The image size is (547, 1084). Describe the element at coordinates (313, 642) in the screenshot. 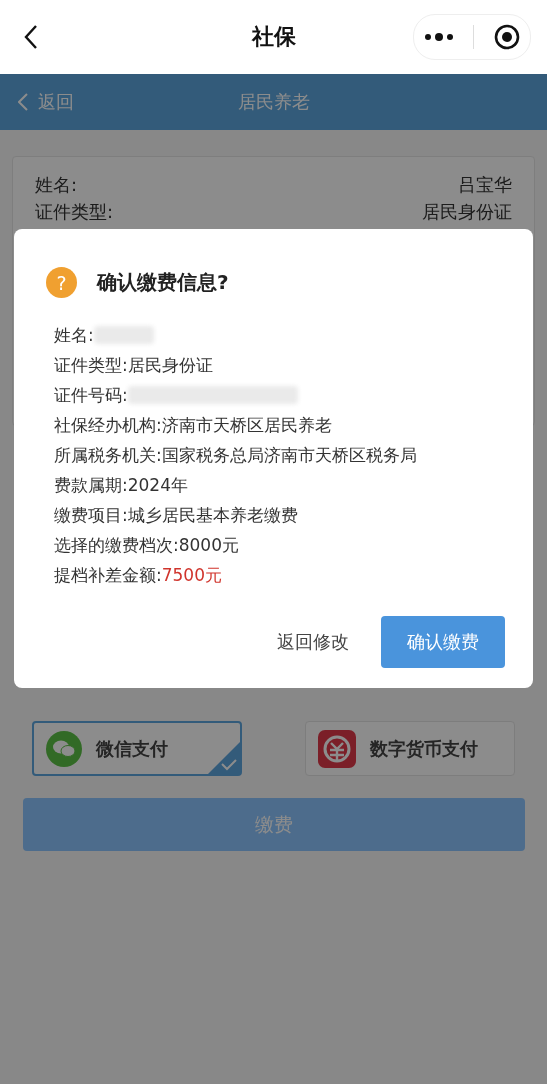

I see `cancel-button: 返回修改` at that location.